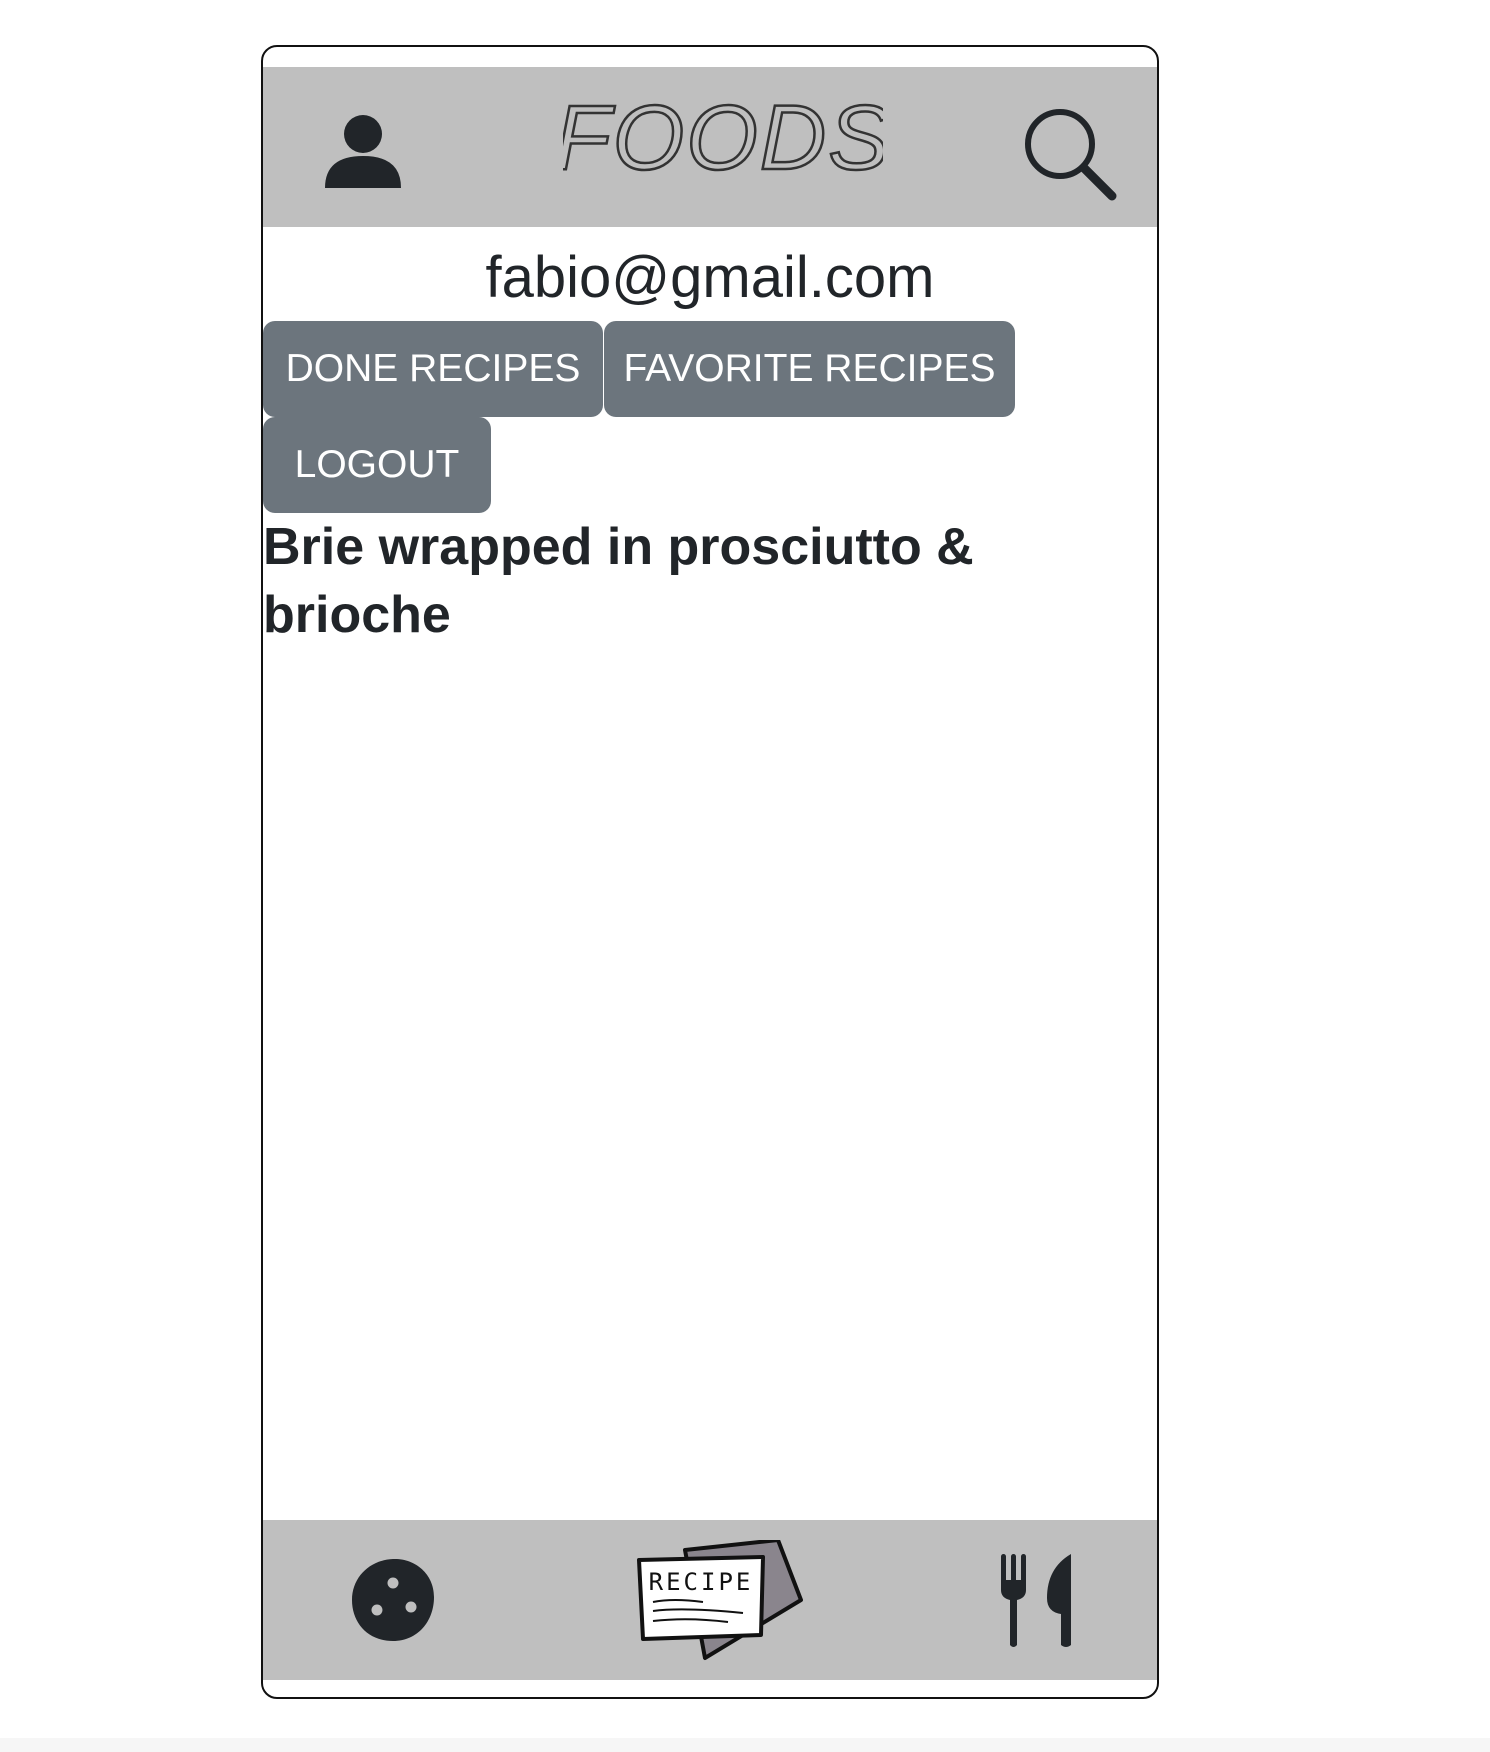 The height and width of the screenshot is (1752, 1490). I want to click on search-button, so click(1070, 154).